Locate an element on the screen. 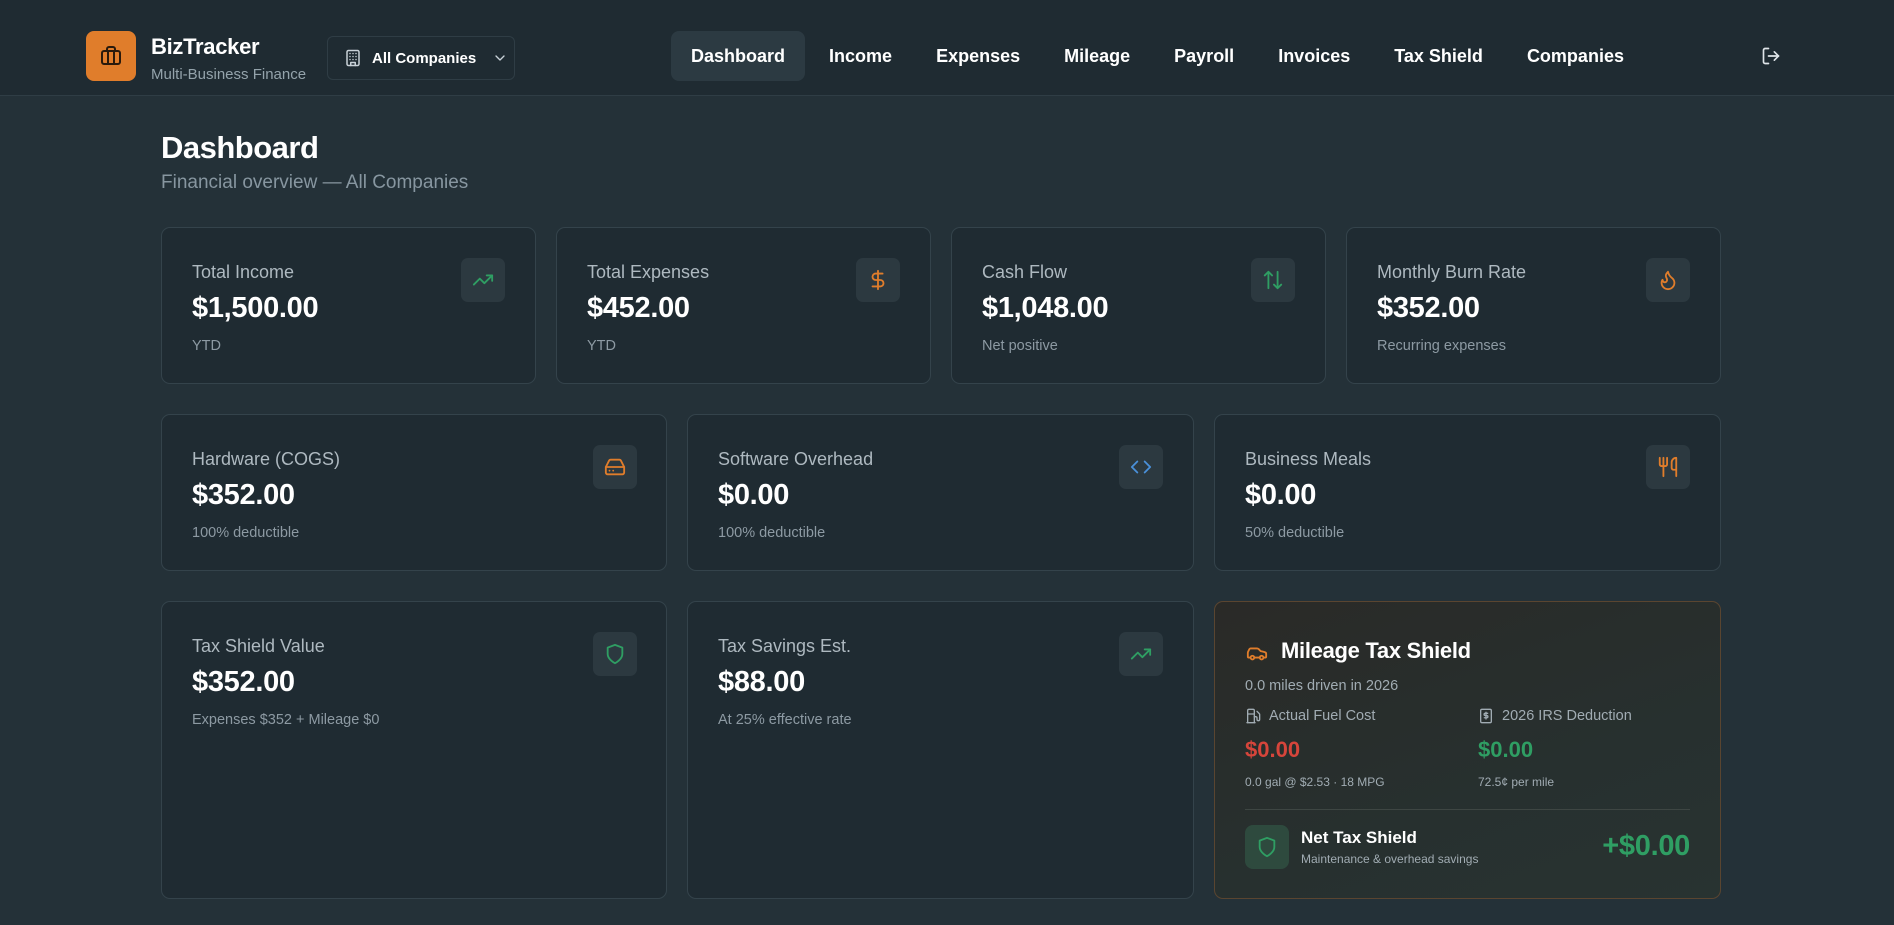  nav-companies: Companies is located at coordinates (1575, 56).